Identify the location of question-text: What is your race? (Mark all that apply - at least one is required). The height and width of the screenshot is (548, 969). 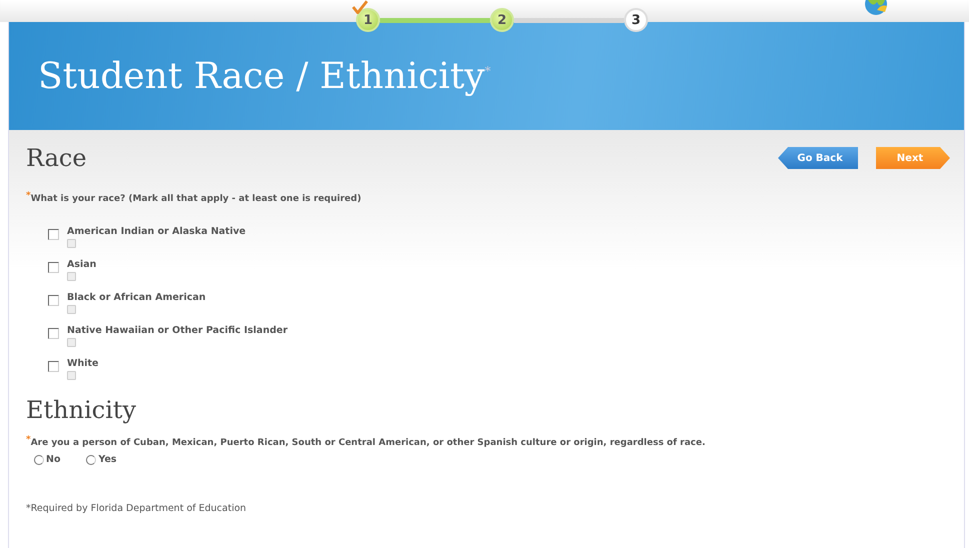
(196, 199).